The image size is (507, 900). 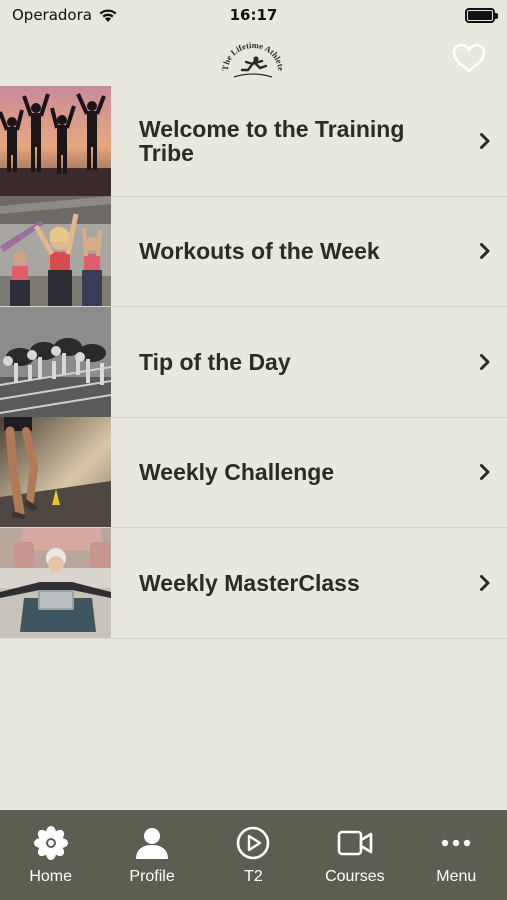 I want to click on tab-home: Home, so click(x=51, y=856).